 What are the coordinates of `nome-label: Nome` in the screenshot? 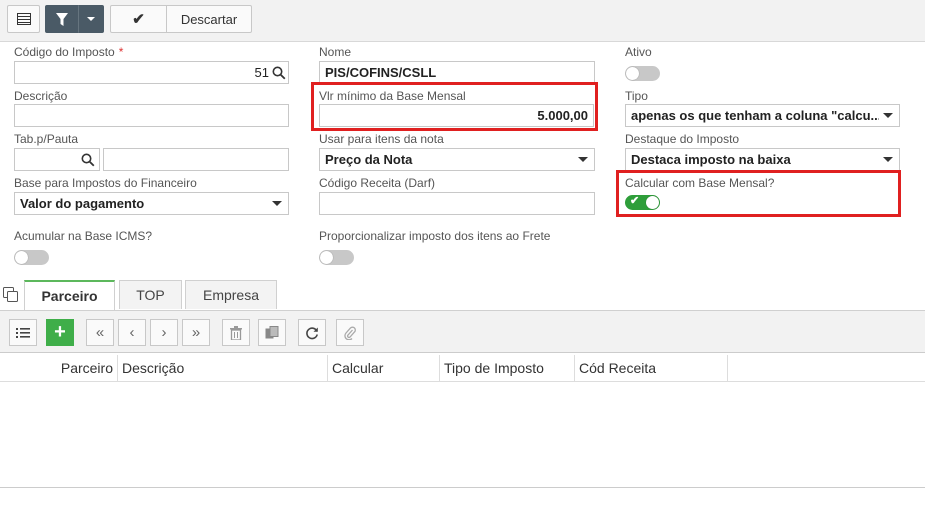 It's located at (335, 52).